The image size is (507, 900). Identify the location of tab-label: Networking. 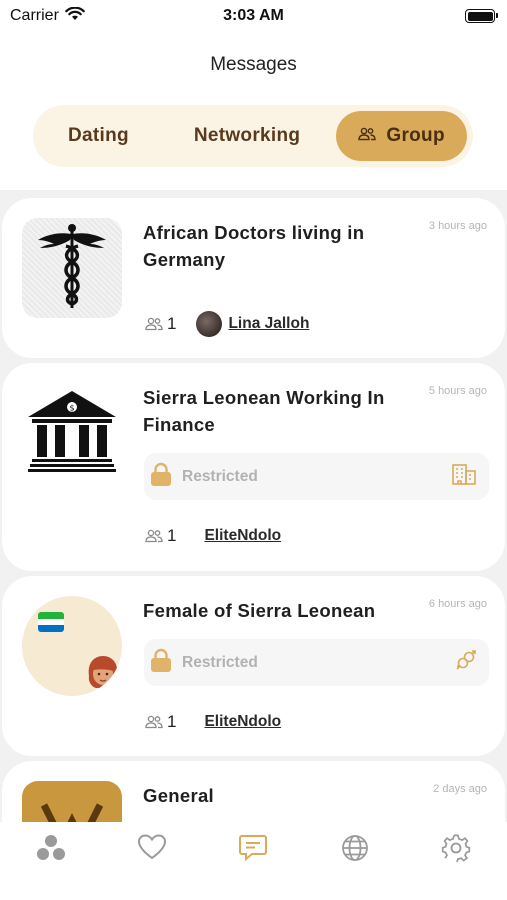
(247, 135).